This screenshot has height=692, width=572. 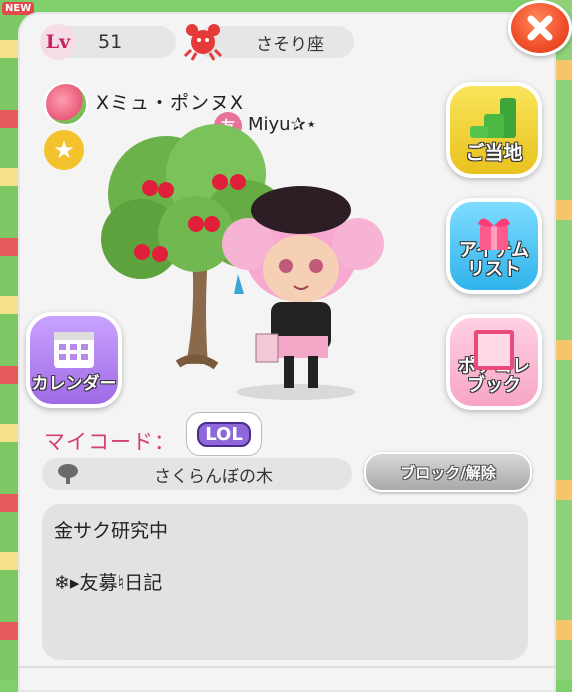 I want to click on level-value: 51, so click(x=110, y=42).